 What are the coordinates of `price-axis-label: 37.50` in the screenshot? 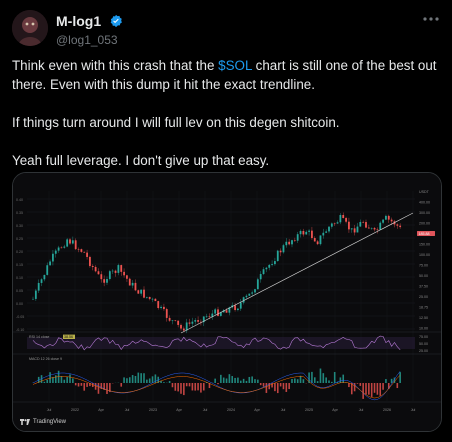 It's located at (423, 287).